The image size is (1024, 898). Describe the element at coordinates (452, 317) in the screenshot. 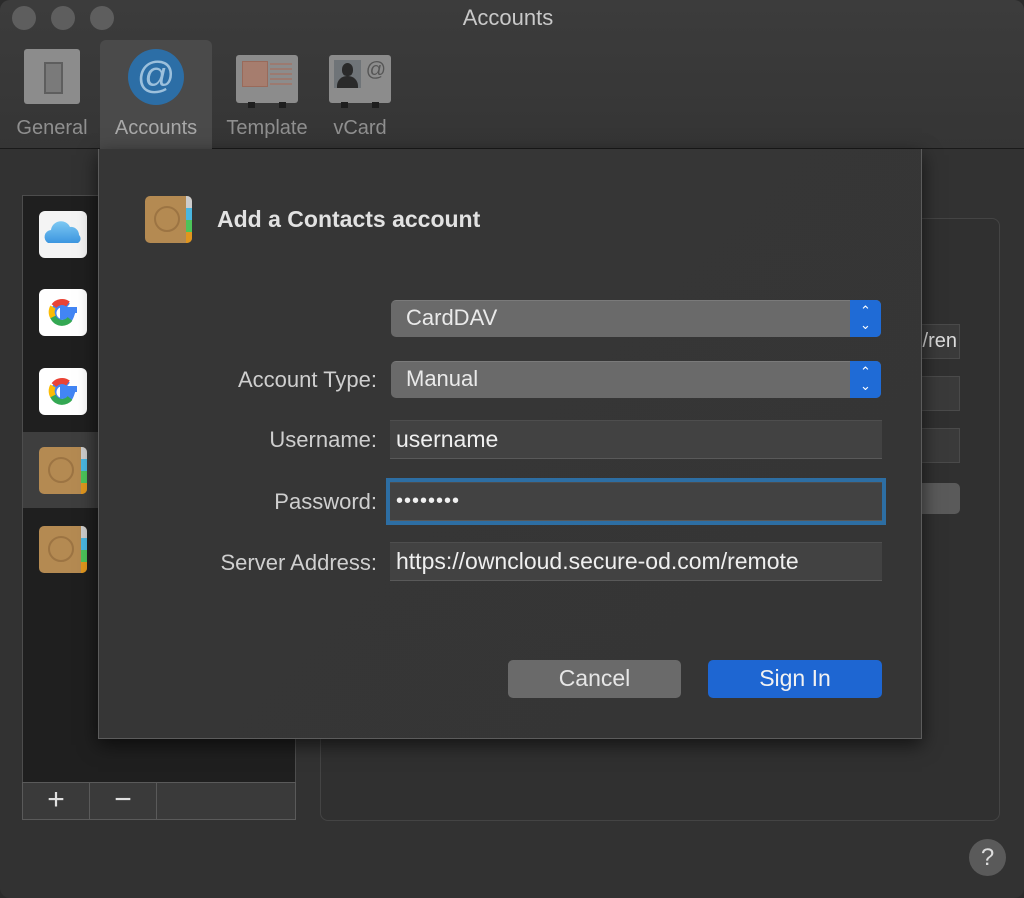

I see `provider-select-value: CardDAV` at that location.